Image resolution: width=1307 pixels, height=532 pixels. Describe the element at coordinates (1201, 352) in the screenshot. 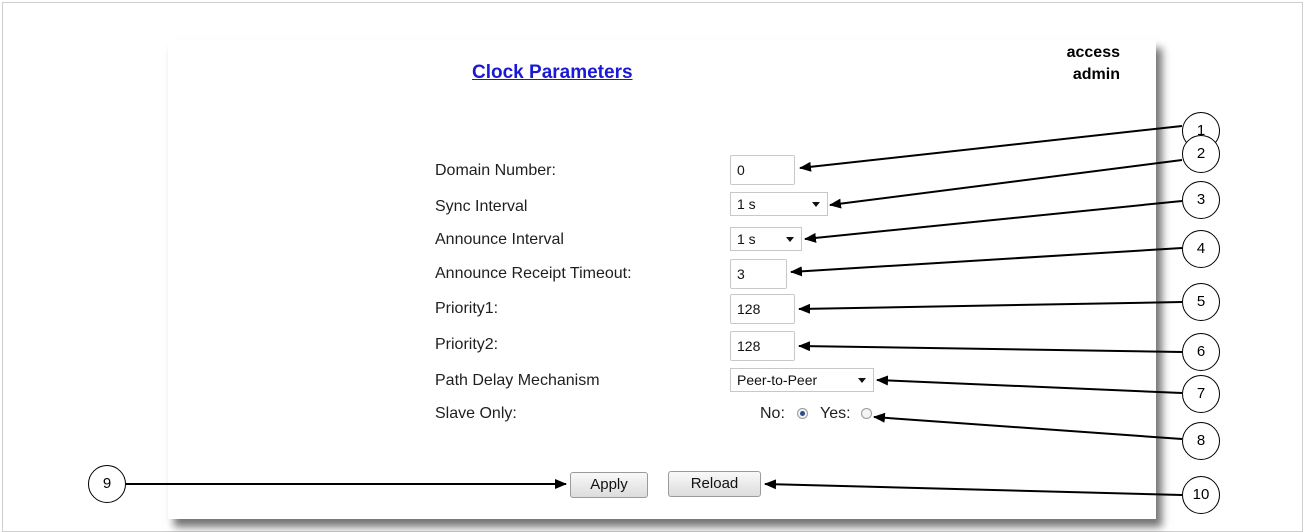

I see `callout-6: 6` at that location.